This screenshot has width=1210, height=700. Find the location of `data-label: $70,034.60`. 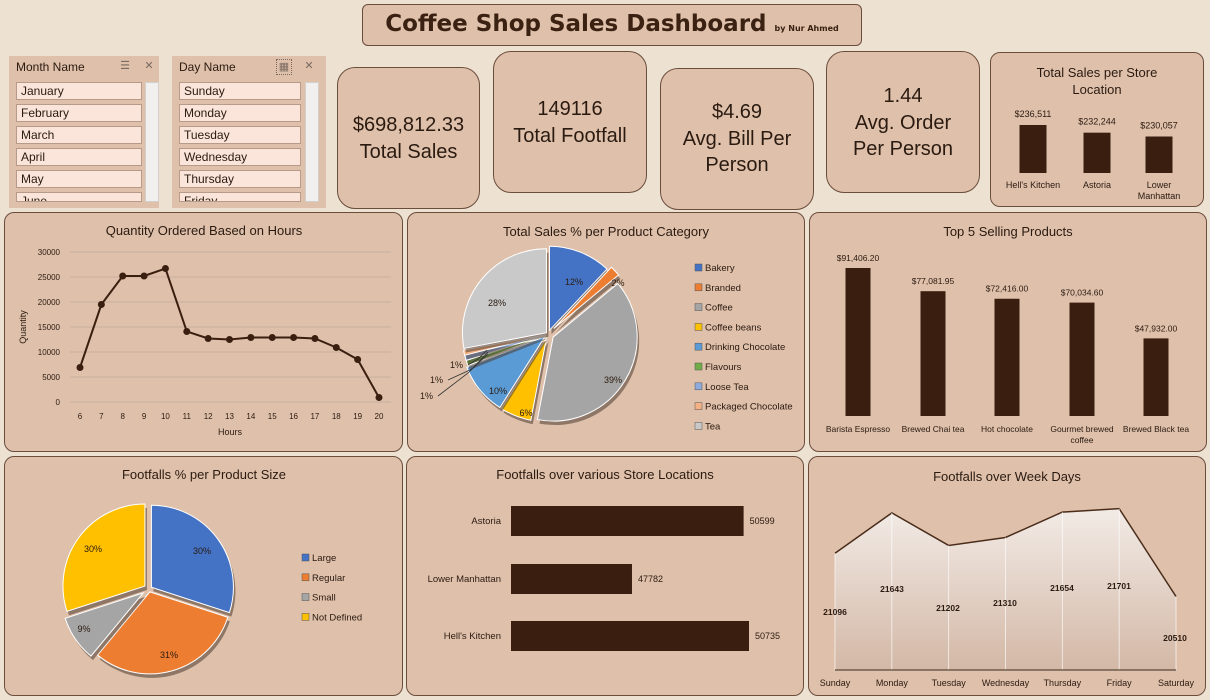

data-label: $70,034.60 is located at coordinates (1082, 293).